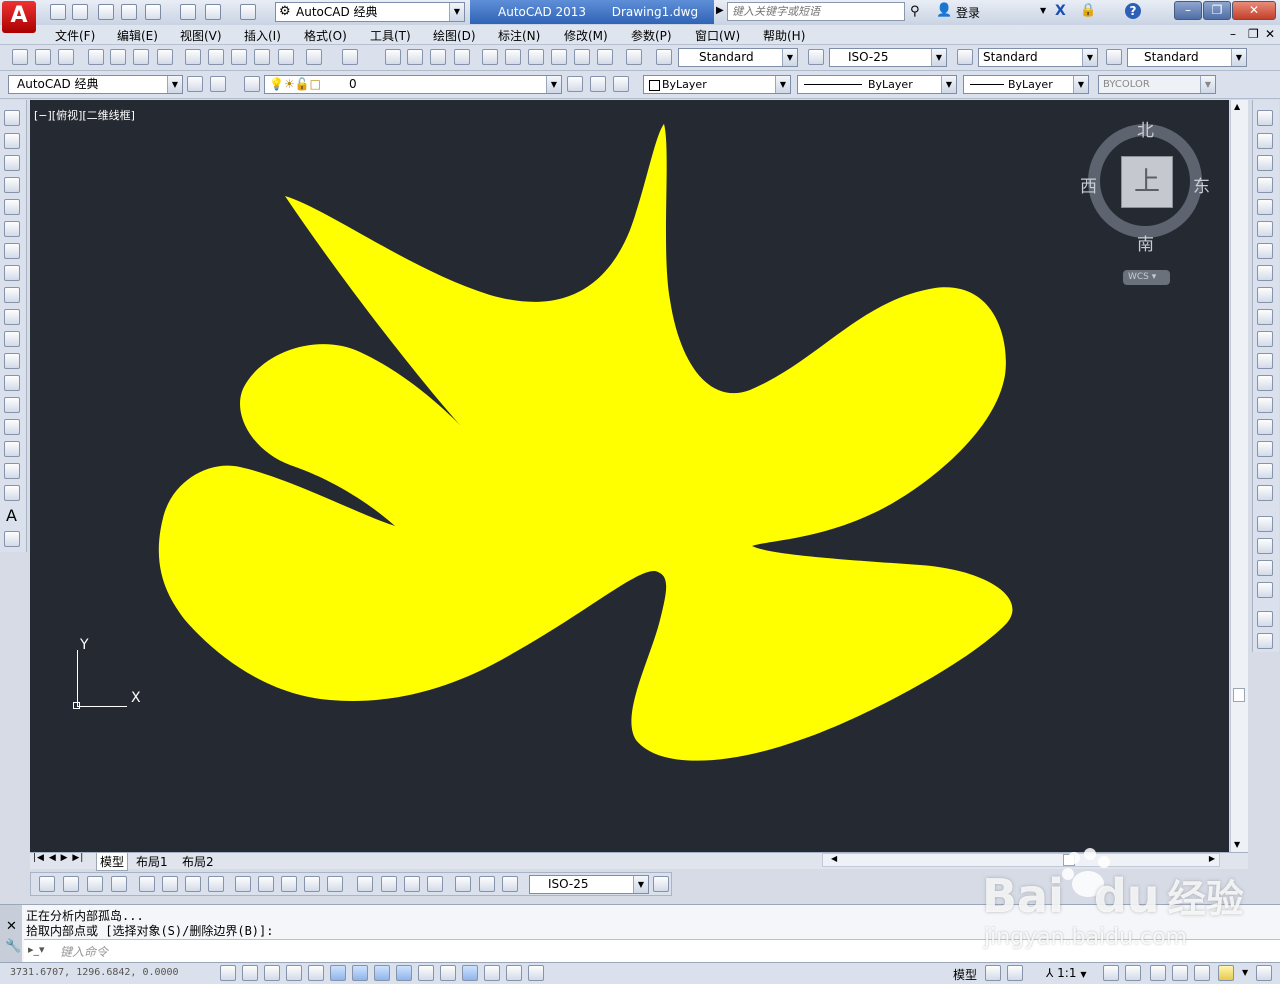  Describe the element at coordinates (165, 57) in the screenshot. I see `3d-print-icon` at that location.